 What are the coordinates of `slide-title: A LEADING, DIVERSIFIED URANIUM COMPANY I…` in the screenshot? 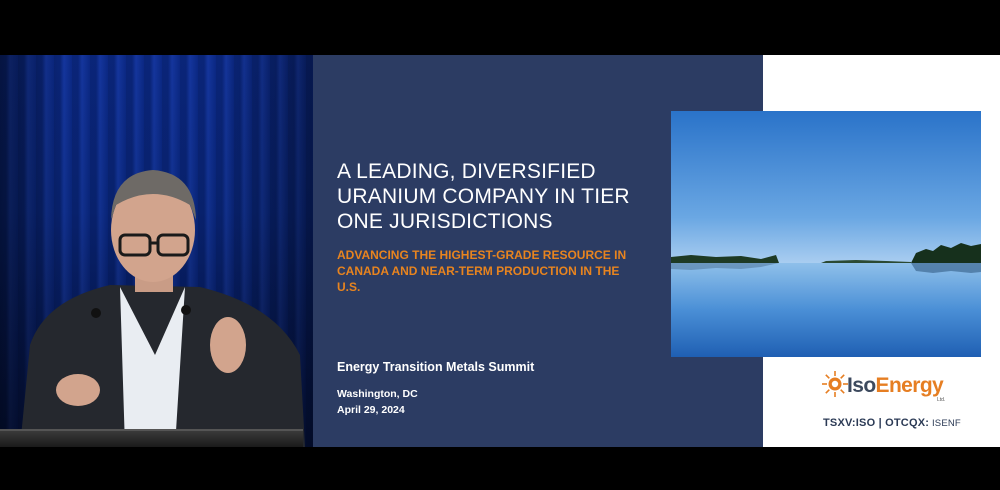 It's located at (483, 196).